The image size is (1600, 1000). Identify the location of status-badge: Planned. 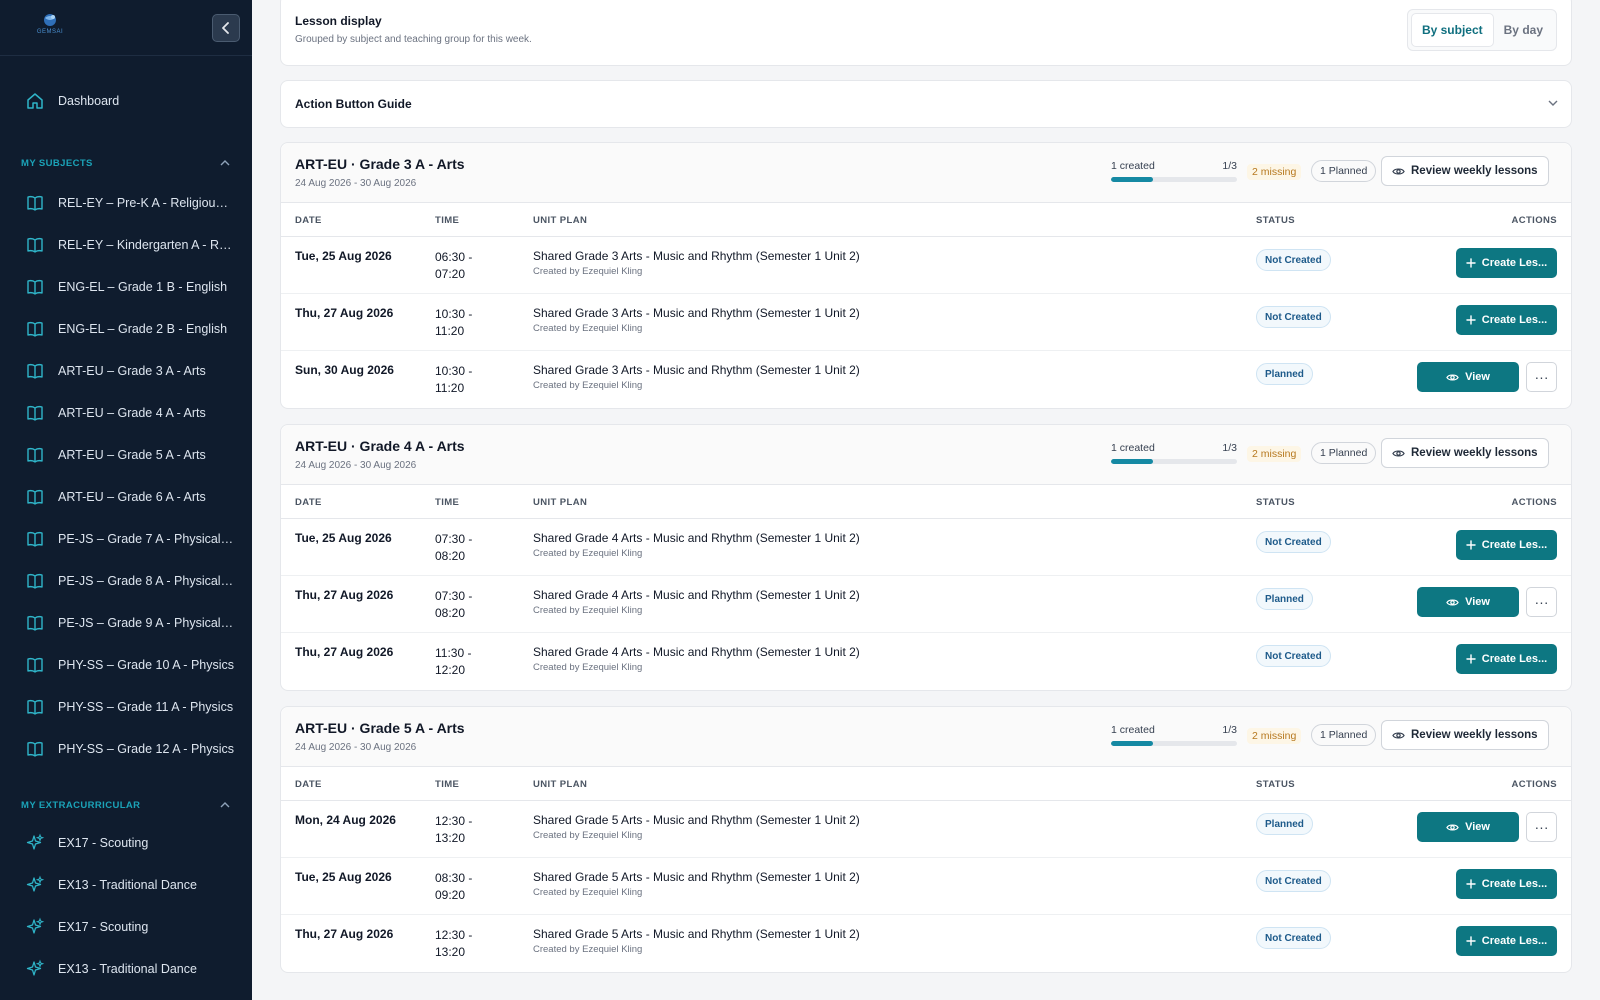
(1284, 374).